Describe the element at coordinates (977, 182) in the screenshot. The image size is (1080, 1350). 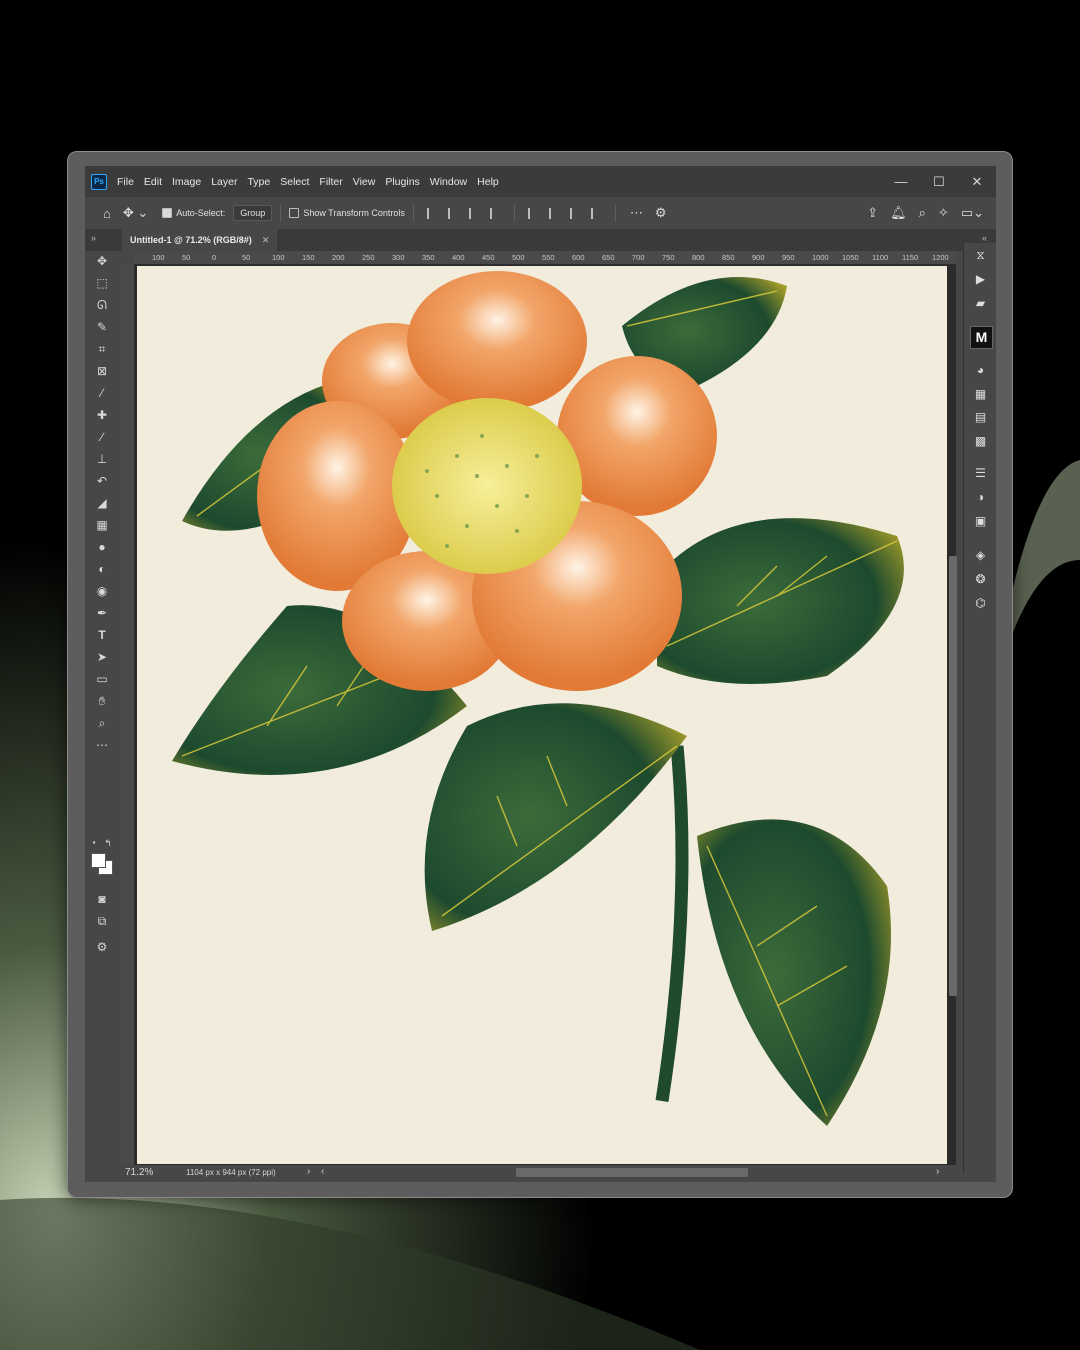
I see `close-button: ✕` at that location.